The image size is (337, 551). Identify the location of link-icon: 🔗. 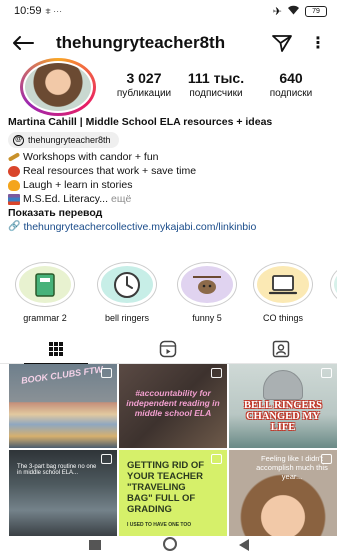
(14, 226).